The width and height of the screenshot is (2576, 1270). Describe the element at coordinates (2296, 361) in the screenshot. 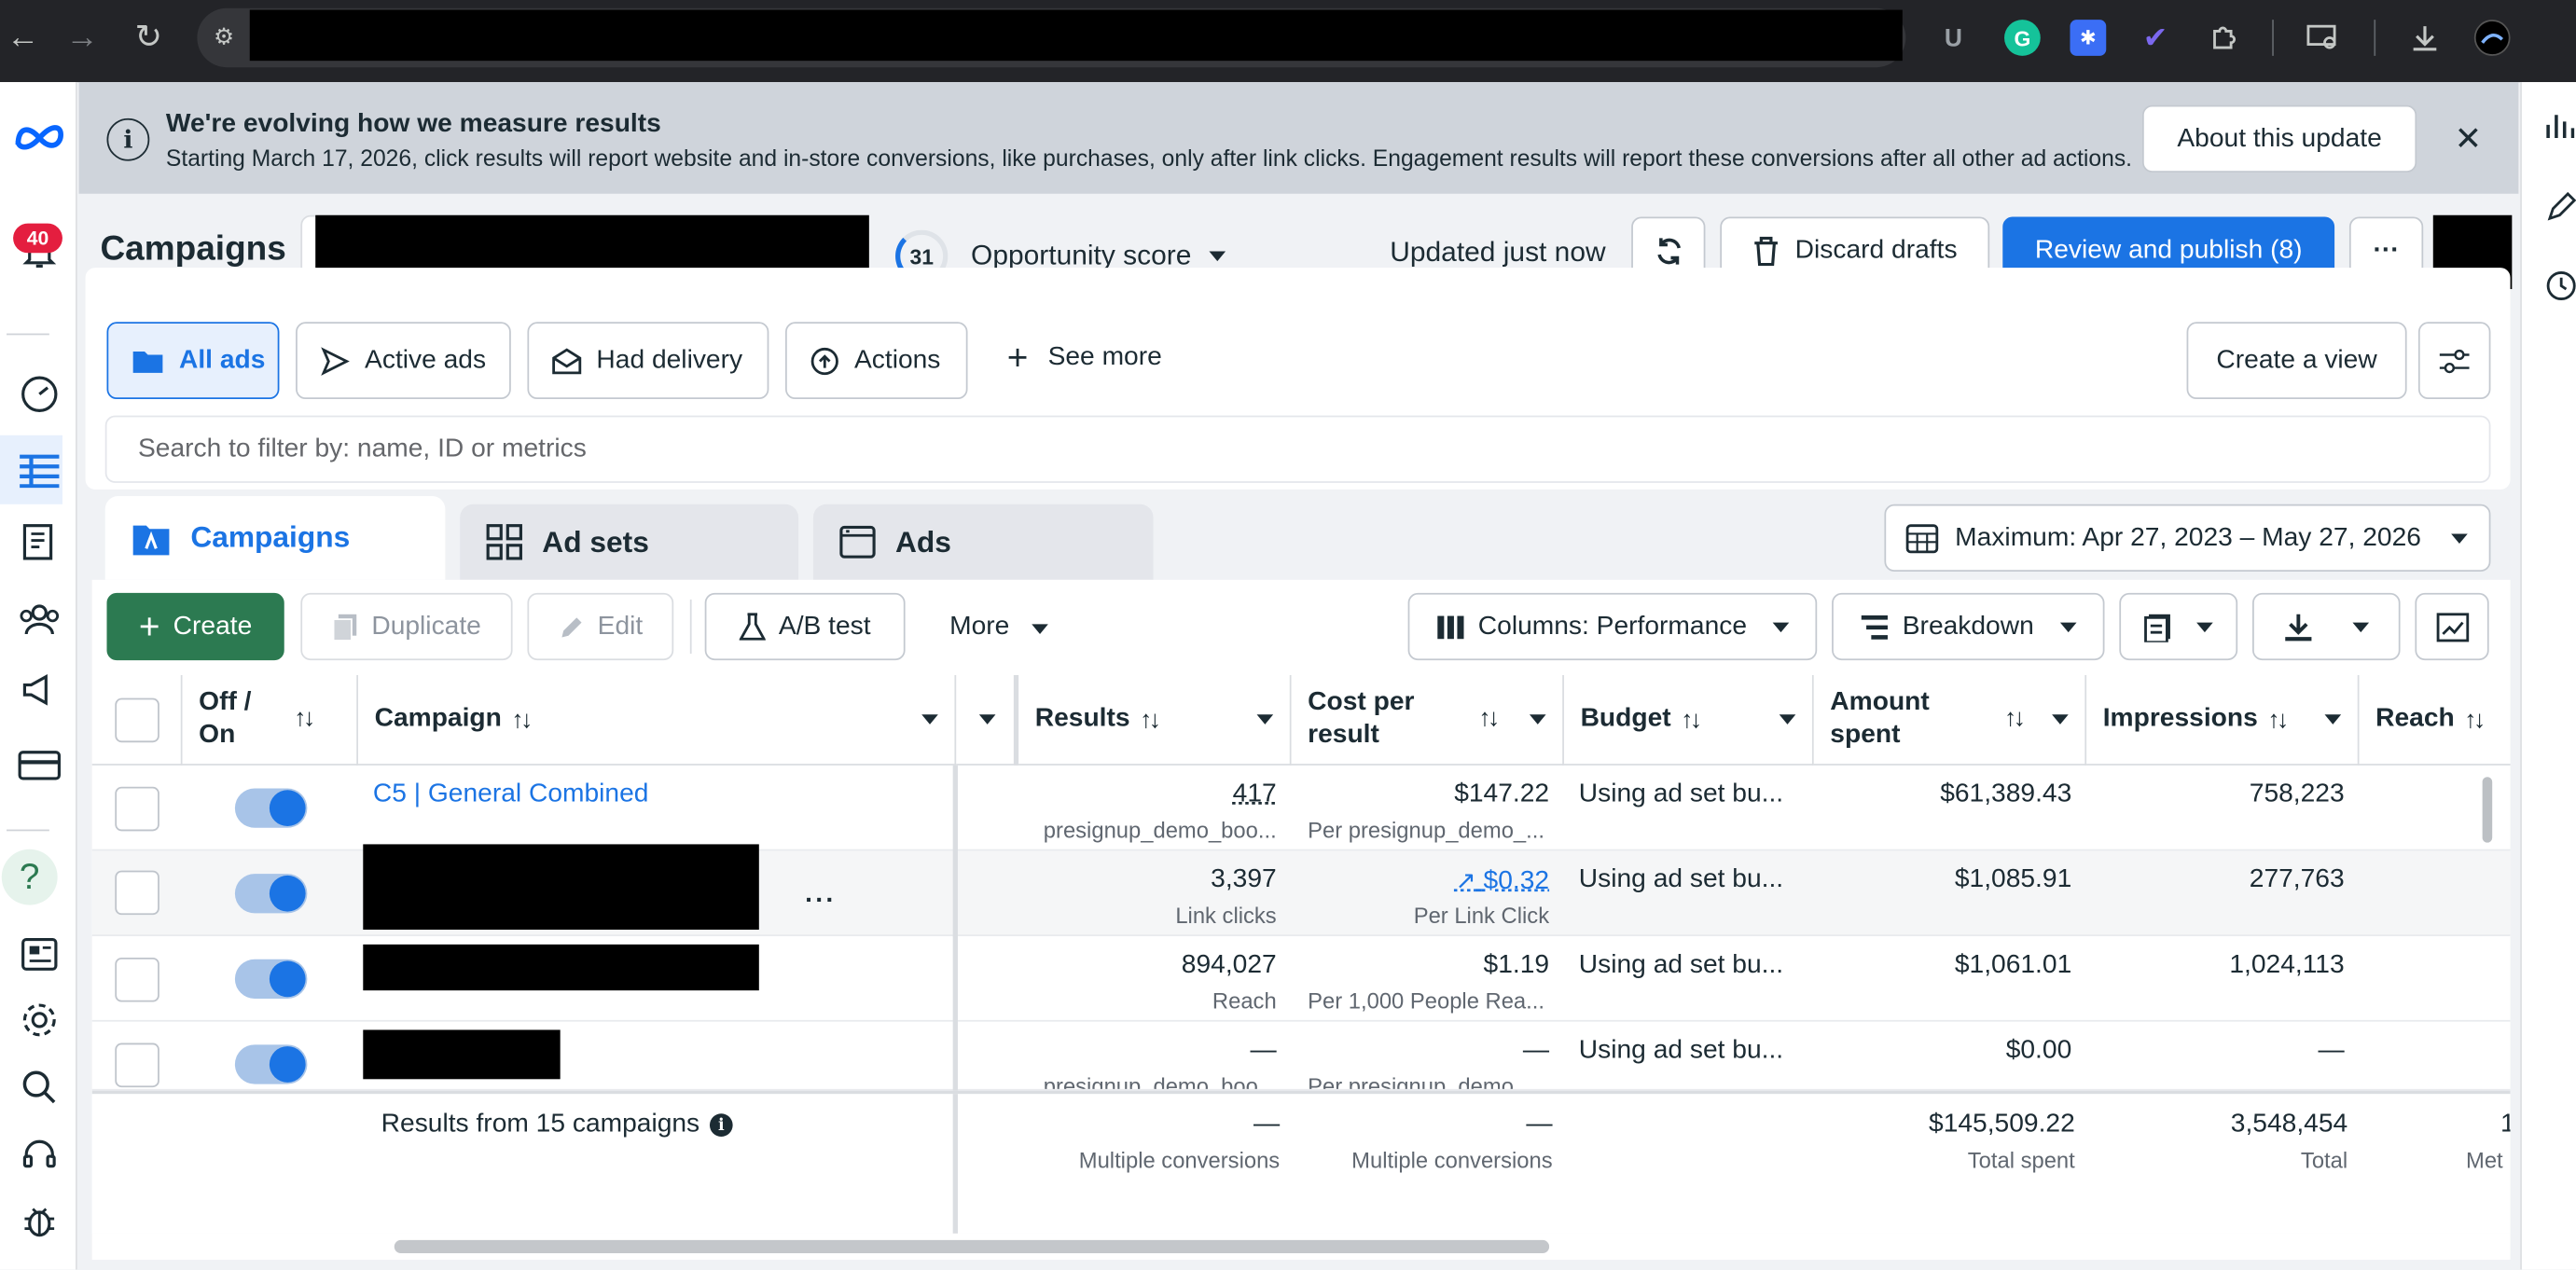

I see `create-view-button: Create a view` at that location.